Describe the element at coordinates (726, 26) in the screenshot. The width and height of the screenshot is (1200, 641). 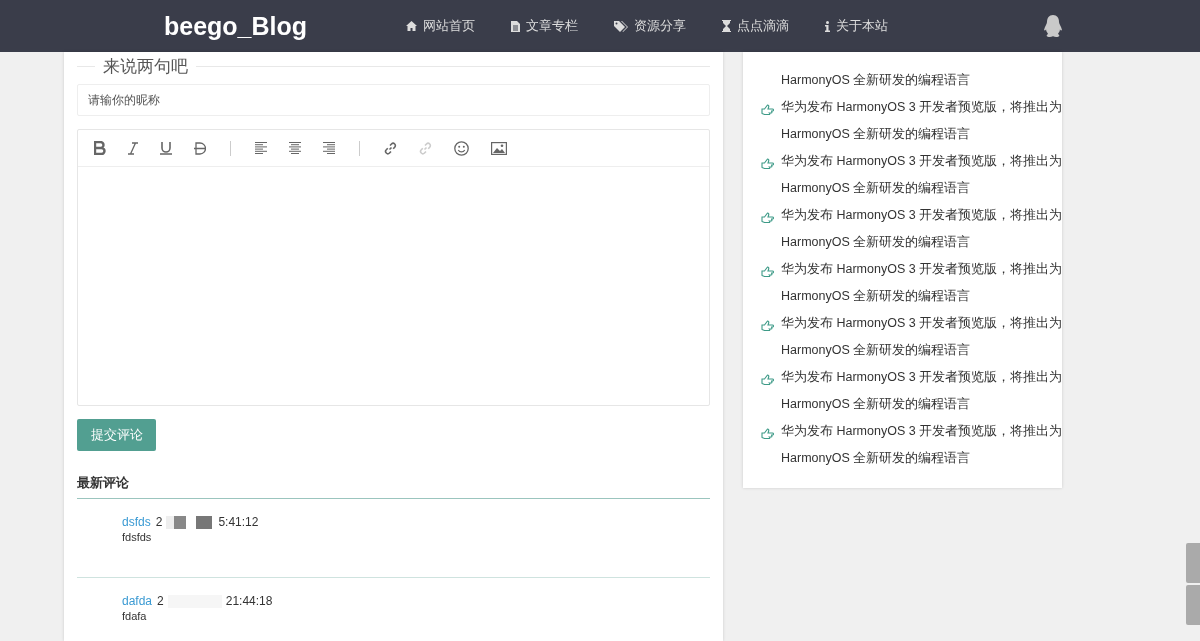
I see `hourglass-icon` at that location.